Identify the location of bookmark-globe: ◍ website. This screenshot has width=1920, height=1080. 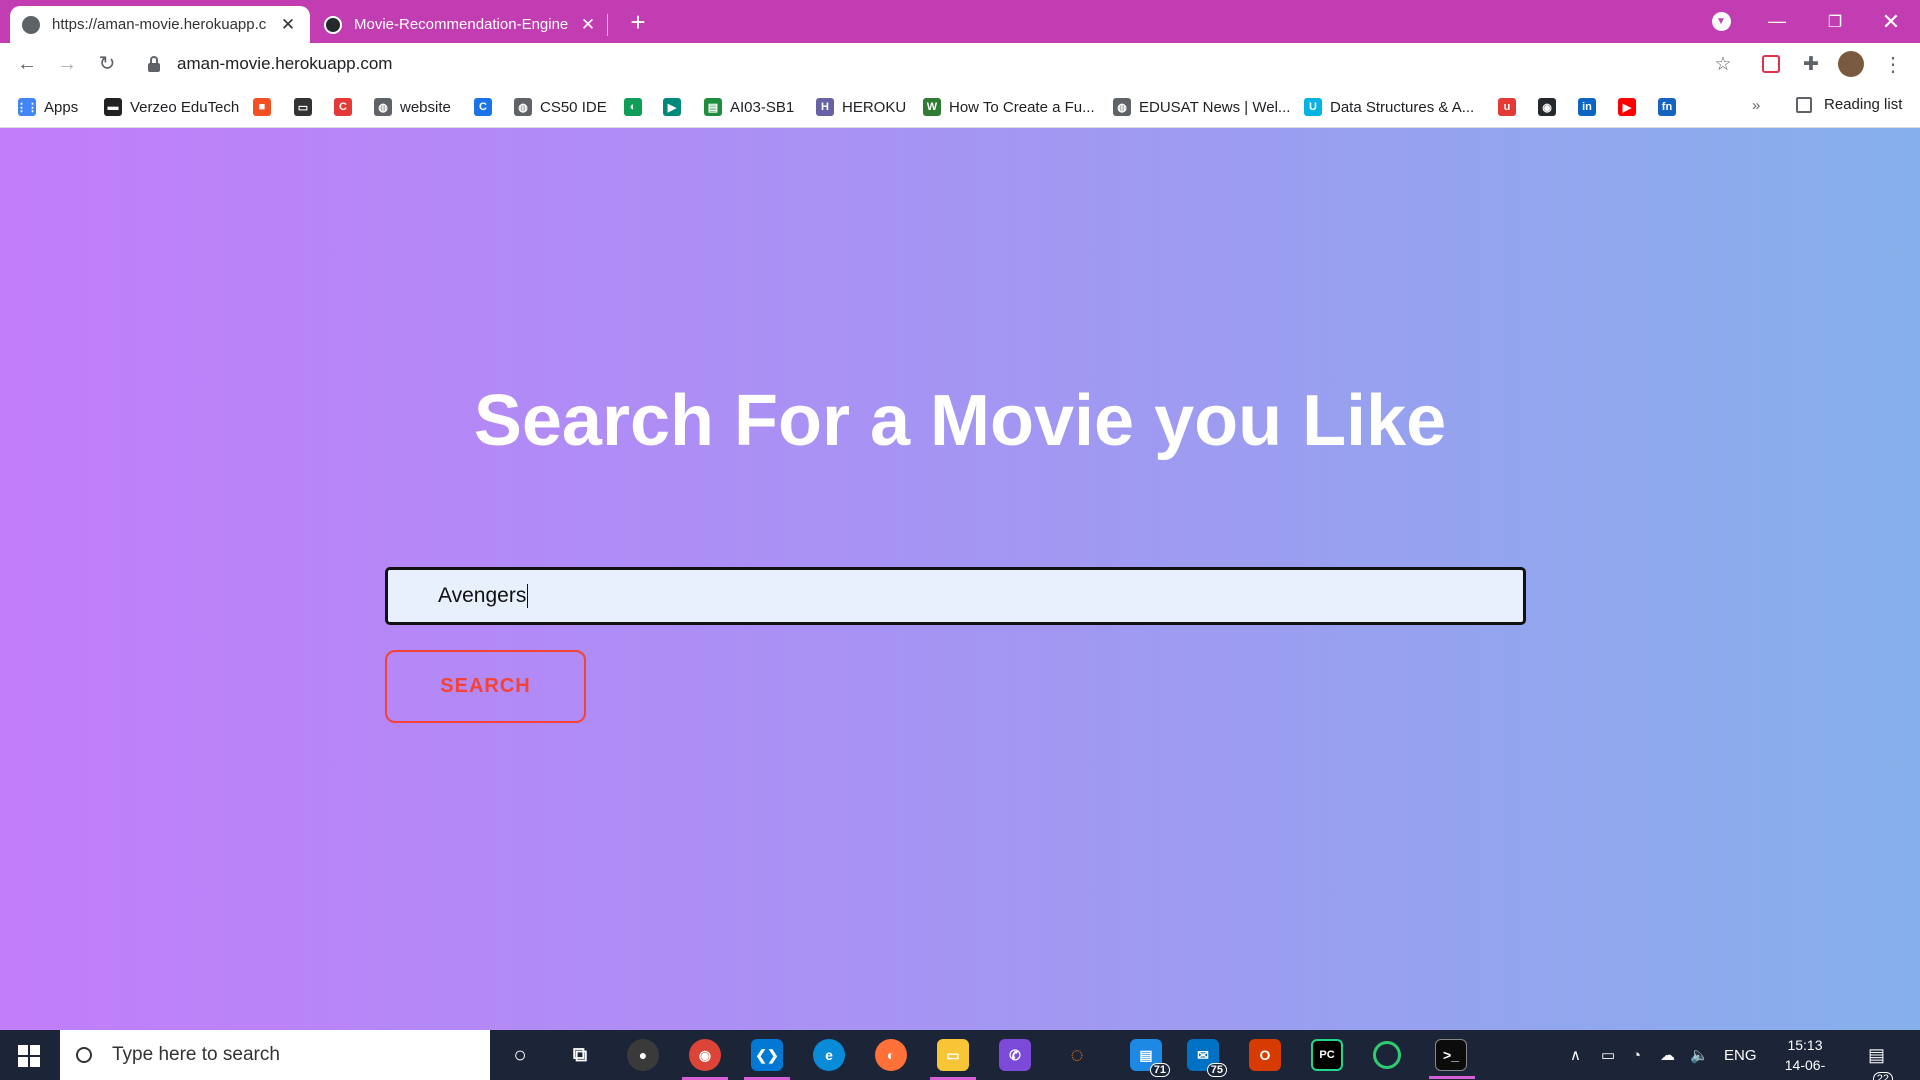
(412, 107).